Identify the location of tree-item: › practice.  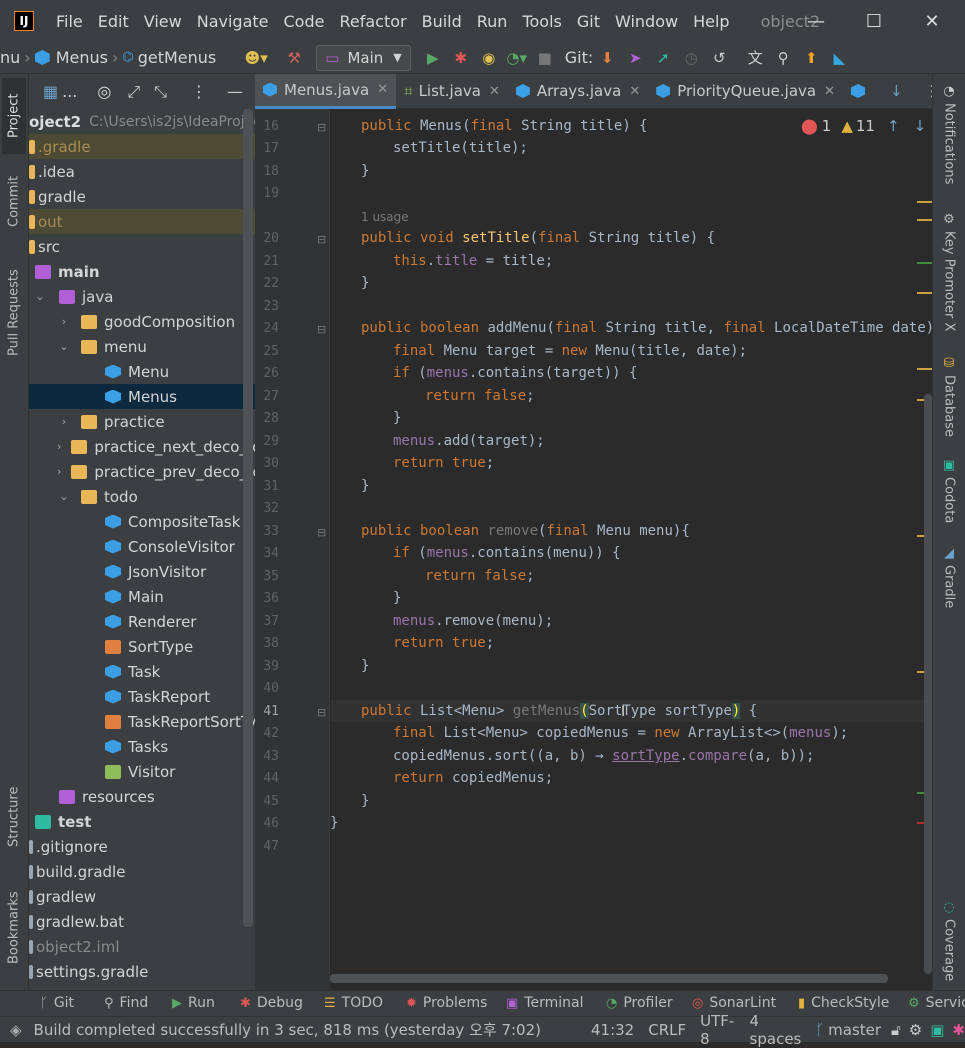
(142, 421).